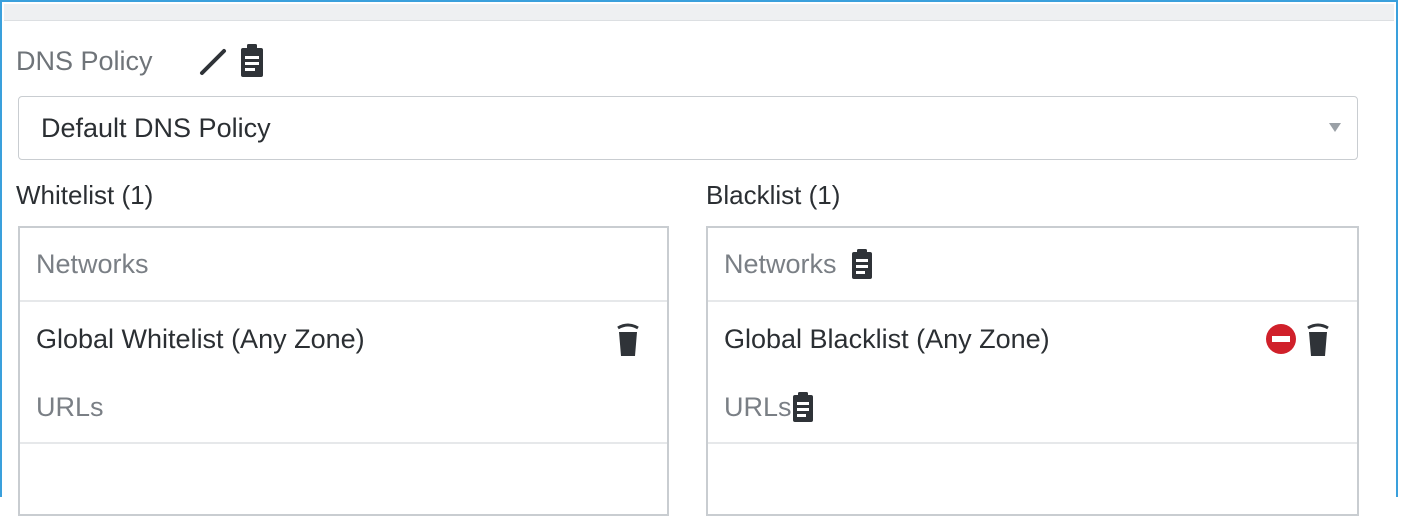  Describe the element at coordinates (688, 128) in the screenshot. I see `dns-policy-select: Default DNS Policy` at that location.